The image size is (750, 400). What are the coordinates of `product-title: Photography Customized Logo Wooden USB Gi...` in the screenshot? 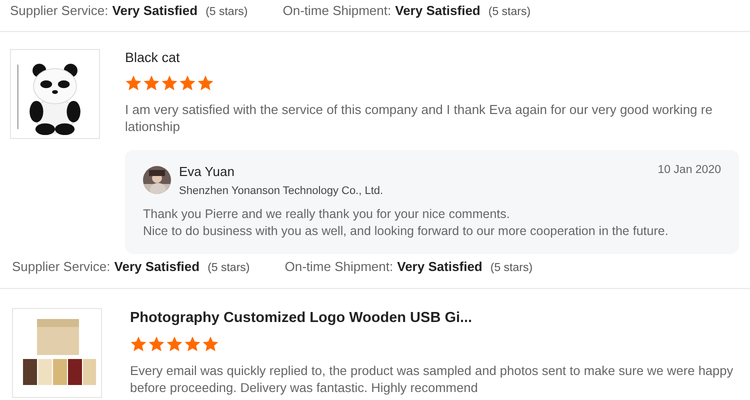 It's located at (434, 318).